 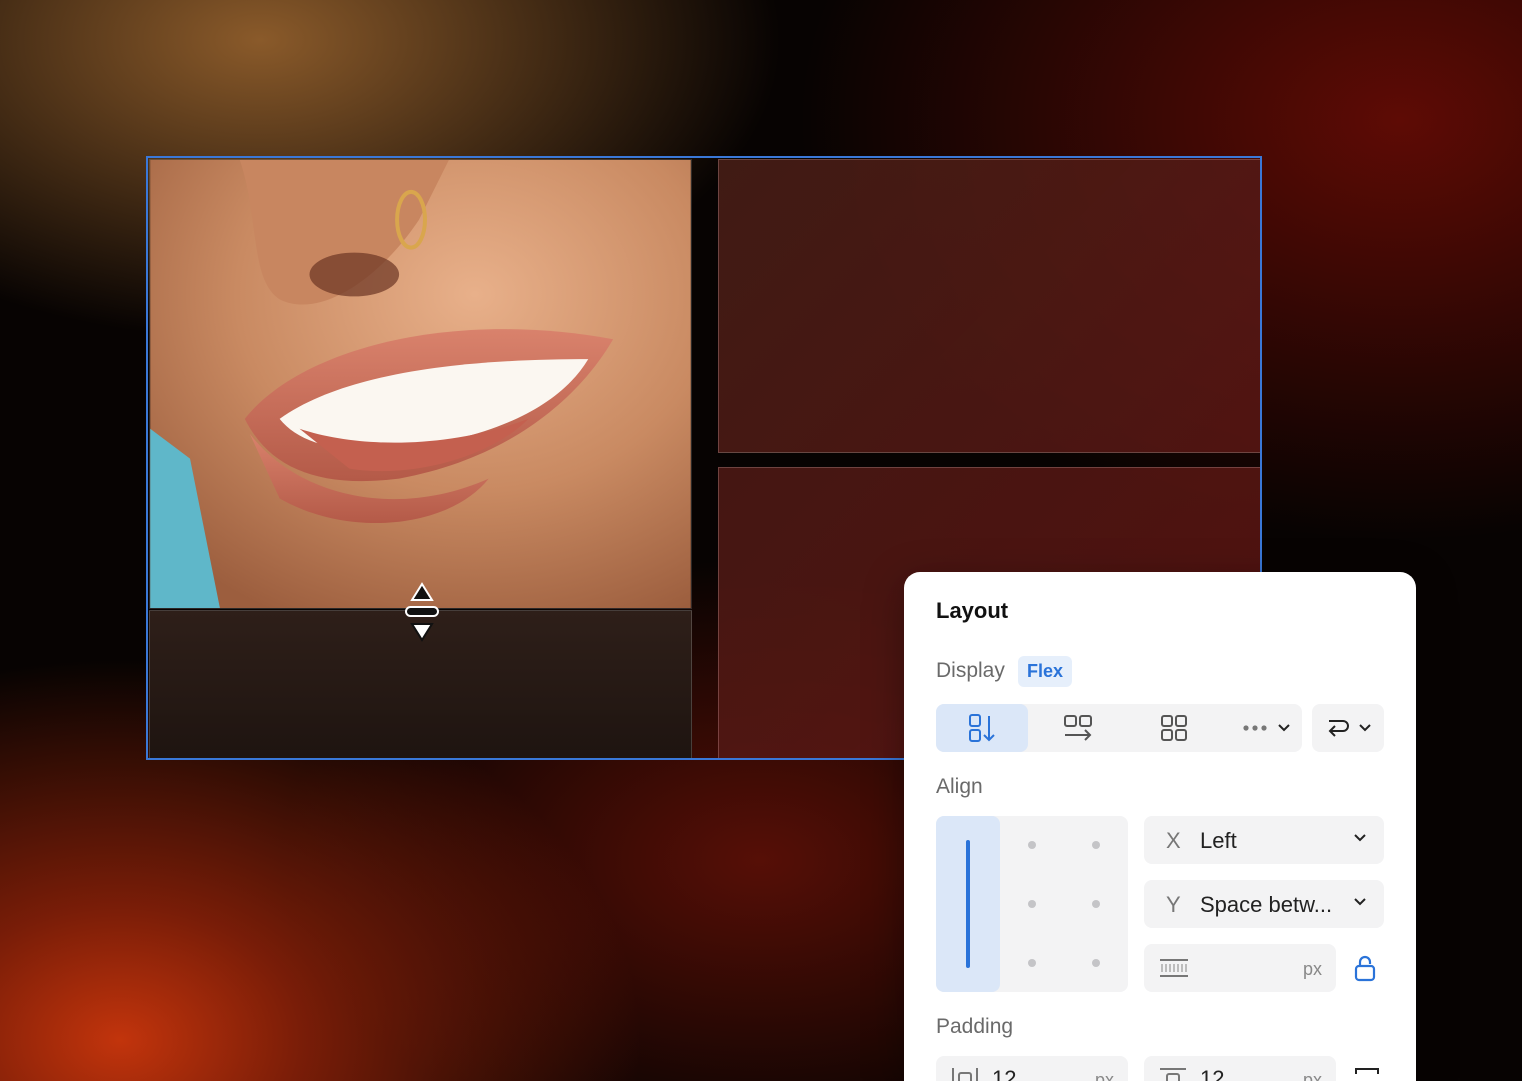 What do you see at coordinates (975, 1026) in the screenshot?
I see `padding-label: Padding` at bounding box center [975, 1026].